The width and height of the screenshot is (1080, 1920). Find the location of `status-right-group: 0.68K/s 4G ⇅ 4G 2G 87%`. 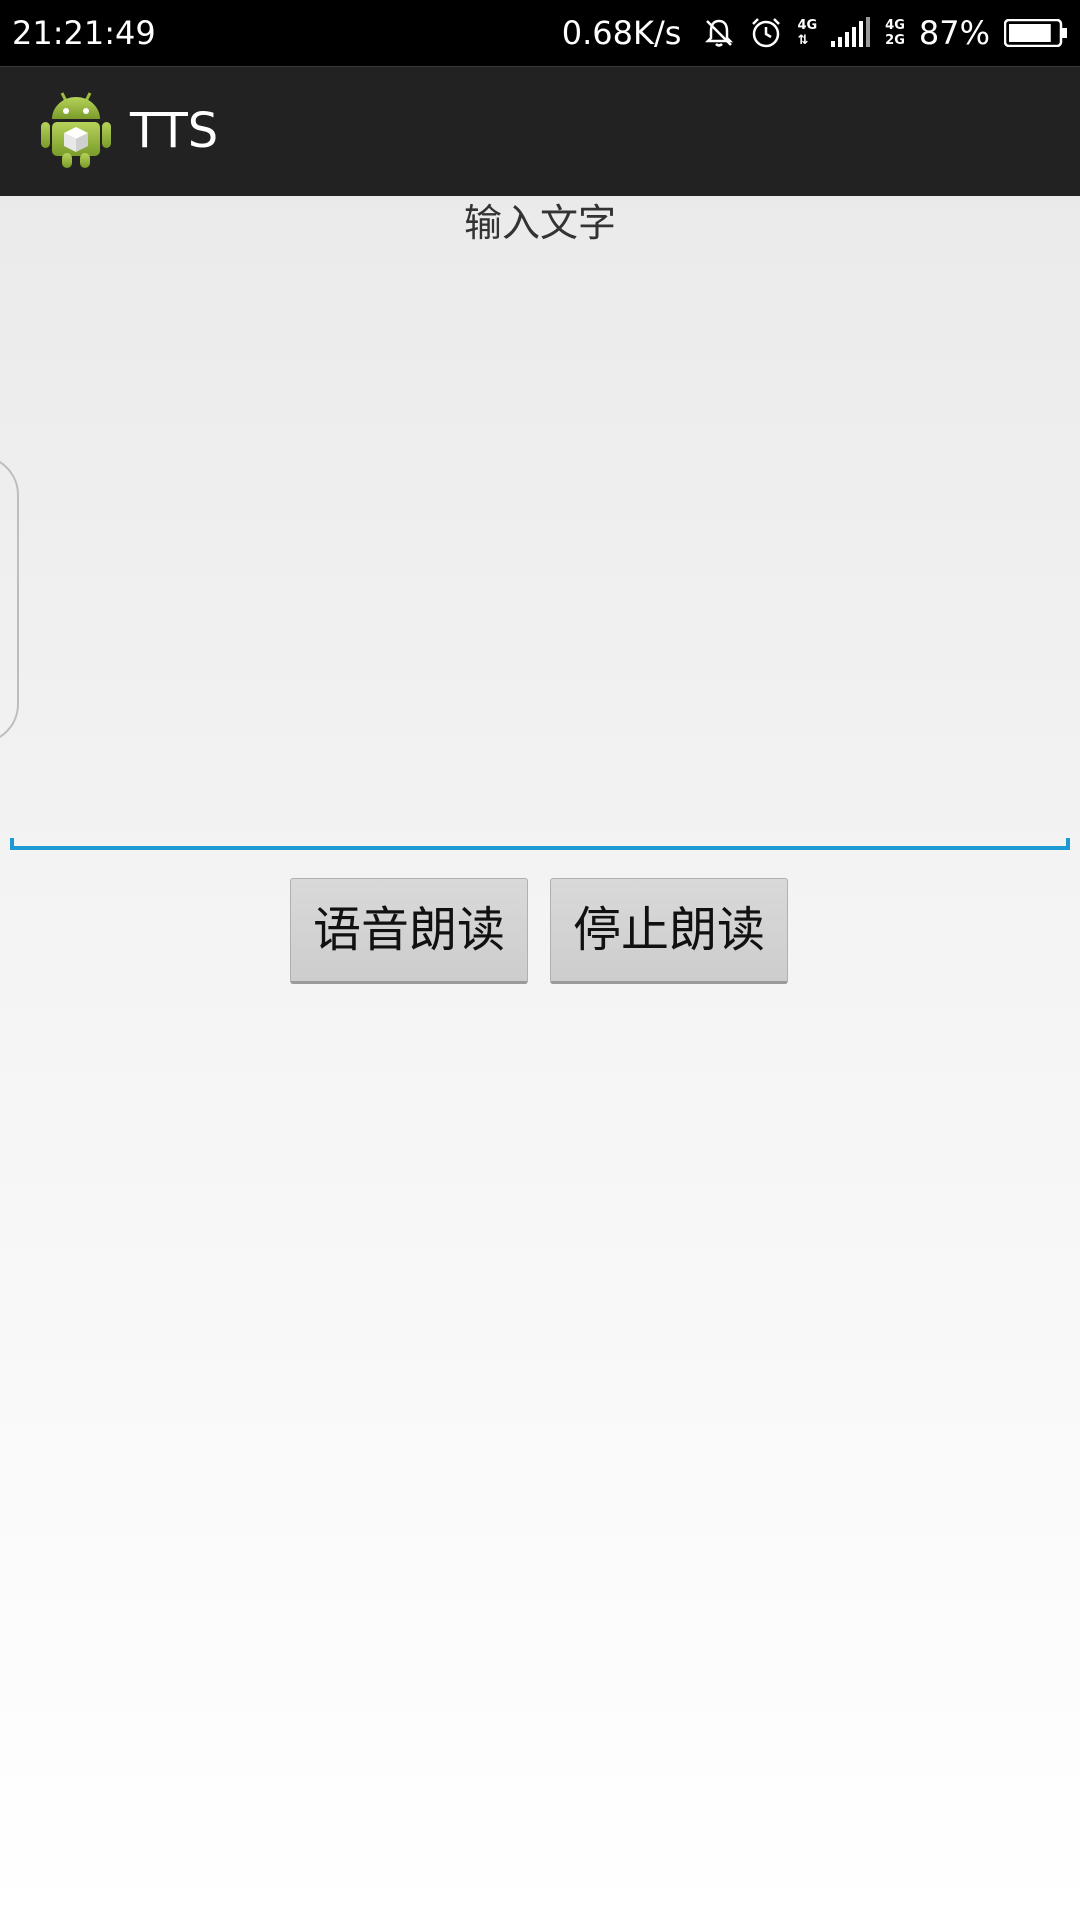

status-right-group: 0.68K/s 4G ⇅ 4G 2G 87% is located at coordinates (815, 33).